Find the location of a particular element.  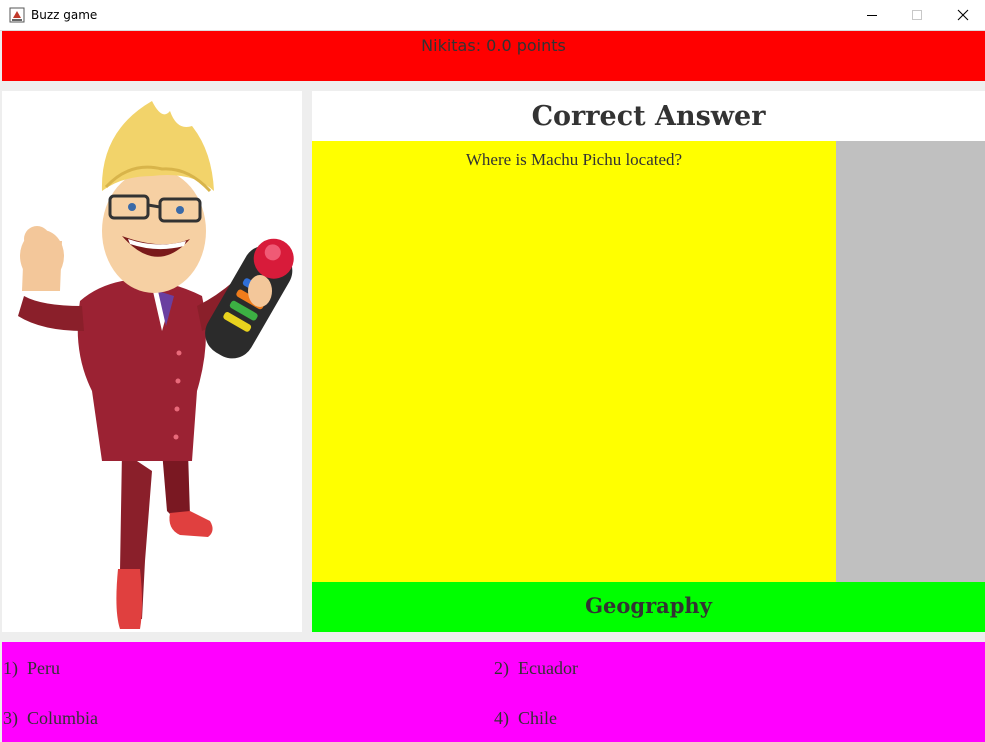

answers-panel: 1) Peru 2) Ecuador 3) Columbia 4) Chile is located at coordinates (493, 692).